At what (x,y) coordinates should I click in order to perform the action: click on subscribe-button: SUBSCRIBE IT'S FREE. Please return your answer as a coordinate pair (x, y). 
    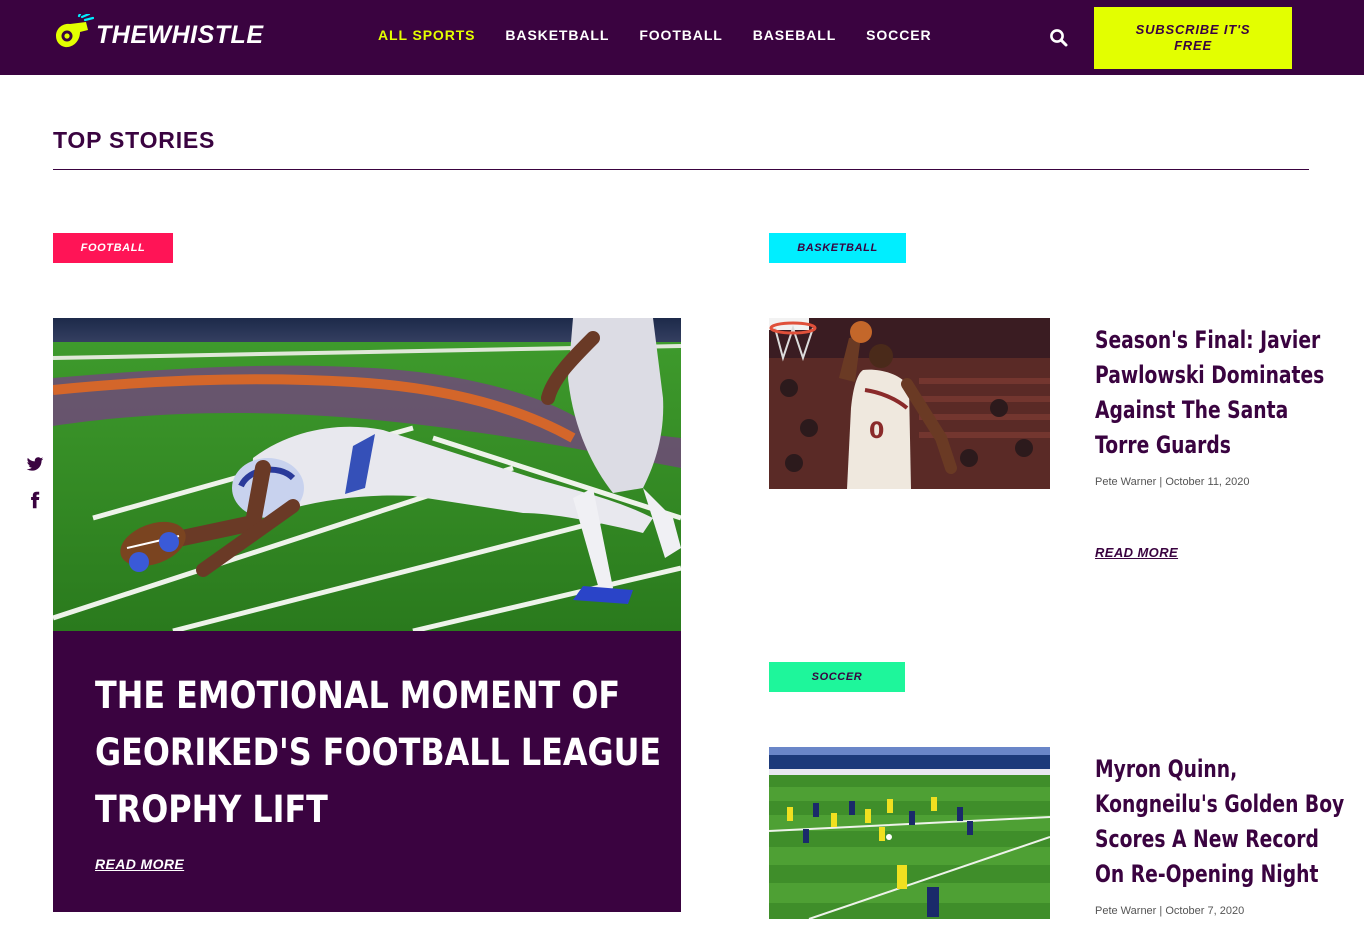
    Looking at the image, I should click on (1193, 38).